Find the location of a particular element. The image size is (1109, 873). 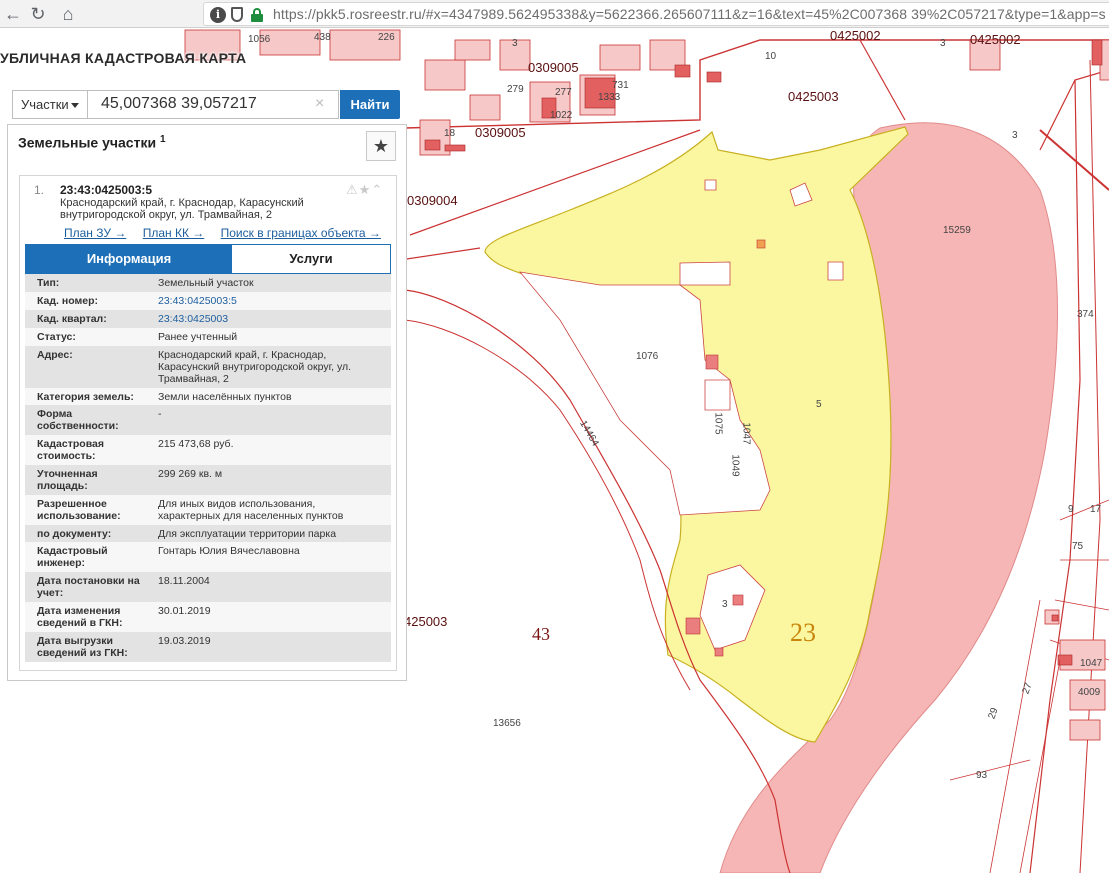

map-label: 75 is located at coordinates (1078, 546).